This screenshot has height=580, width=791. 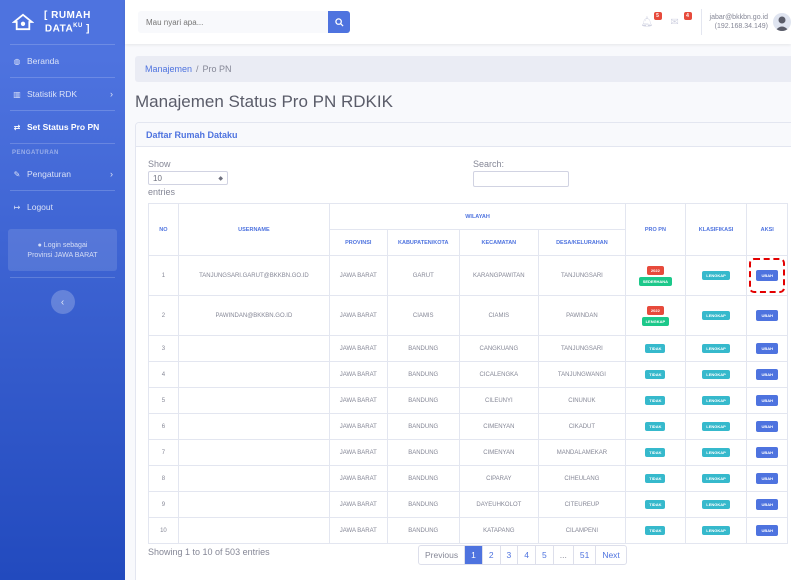 I want to click on cell-kecamatan: CIMENYAN, so click(x=498, y=452).